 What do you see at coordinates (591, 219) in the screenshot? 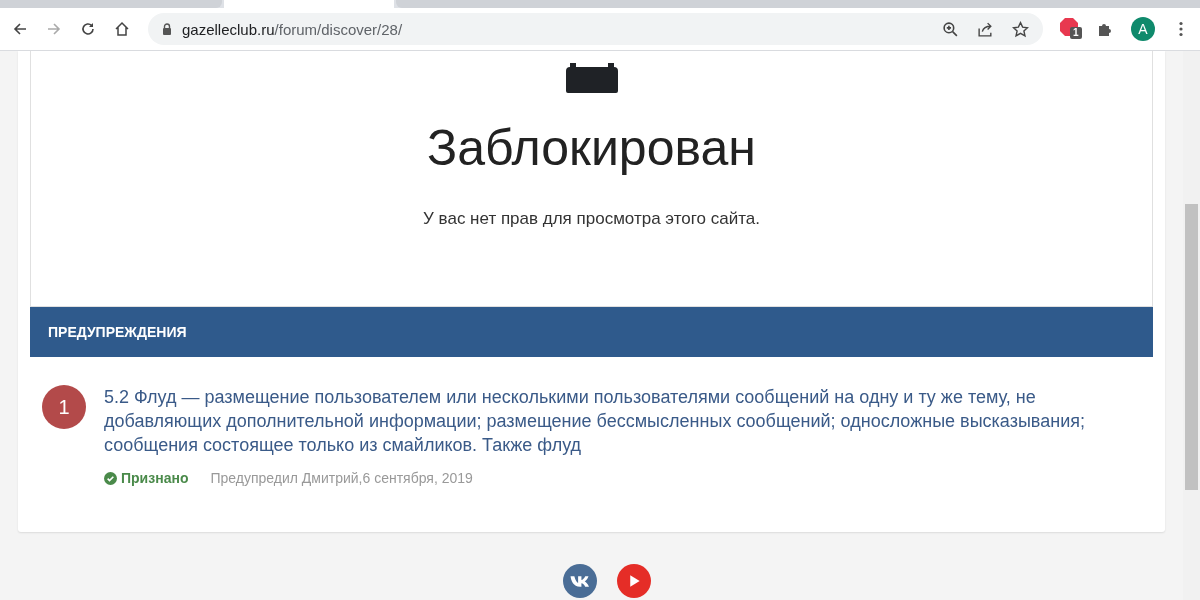
I see `blocked-message: У вас нет прав для просмотра этого сайта.` at bounding box center [591, 219].